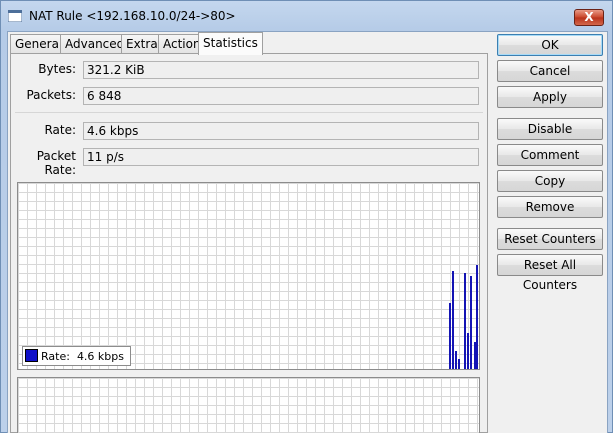 The width and height of the screenshot is (613, 433). Describe the element at coordinates (281, 131) in the screenshot. I see `rate-field: 4.6 kbps` at that location.